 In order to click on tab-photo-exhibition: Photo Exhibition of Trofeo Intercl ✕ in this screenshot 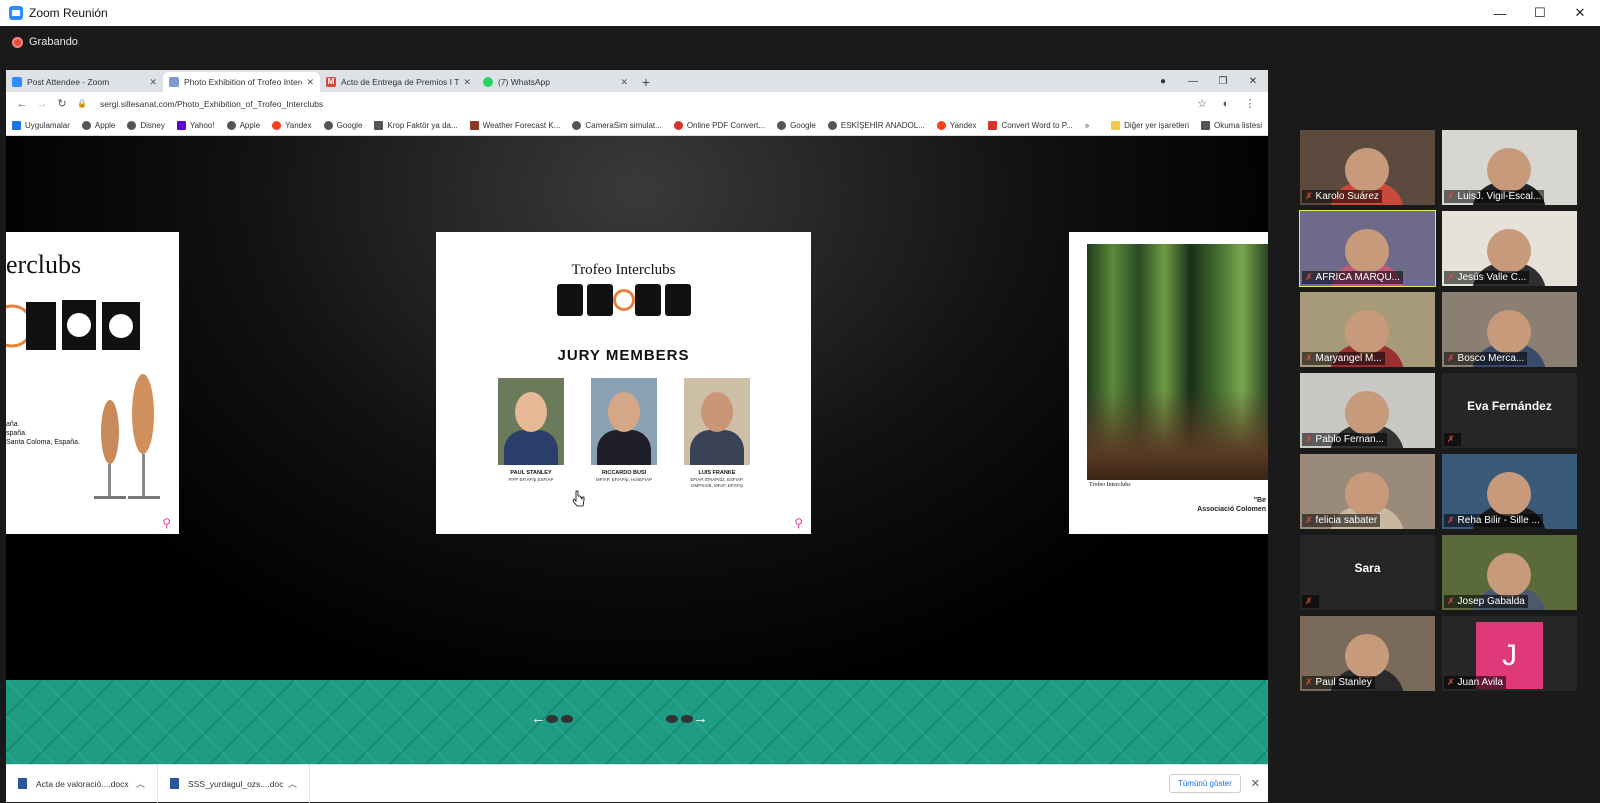, I will do `click(241, 82)`.